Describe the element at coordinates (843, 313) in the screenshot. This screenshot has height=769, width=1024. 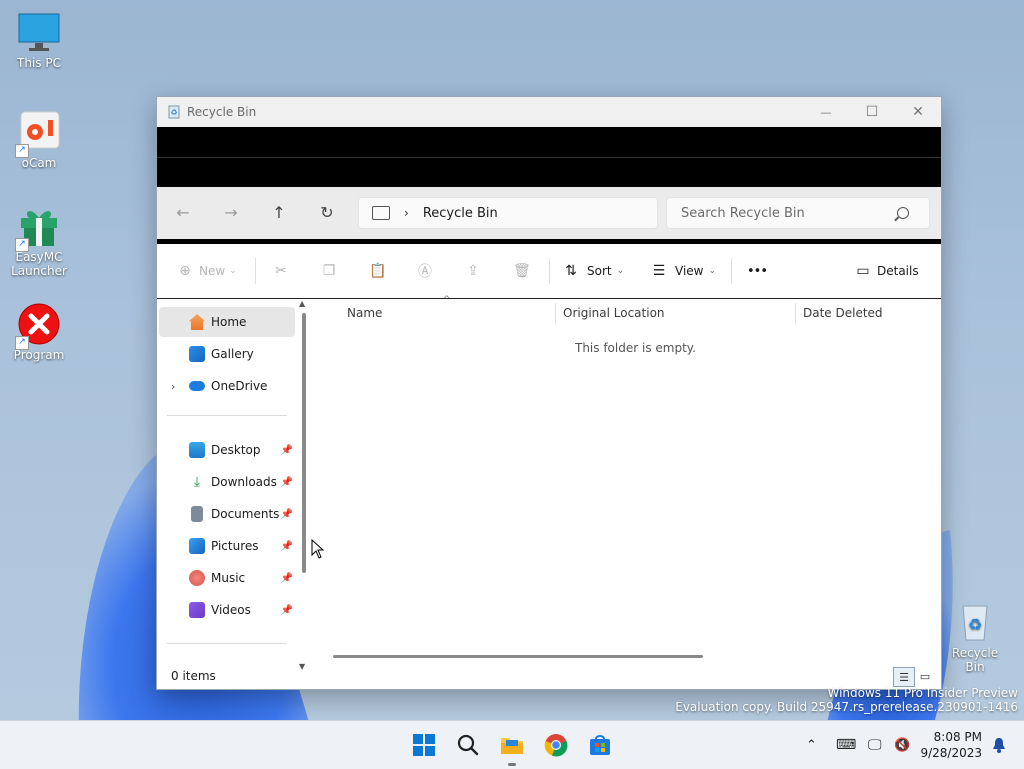
I see `column-header-date-deleted: Date Deleted` at that location.